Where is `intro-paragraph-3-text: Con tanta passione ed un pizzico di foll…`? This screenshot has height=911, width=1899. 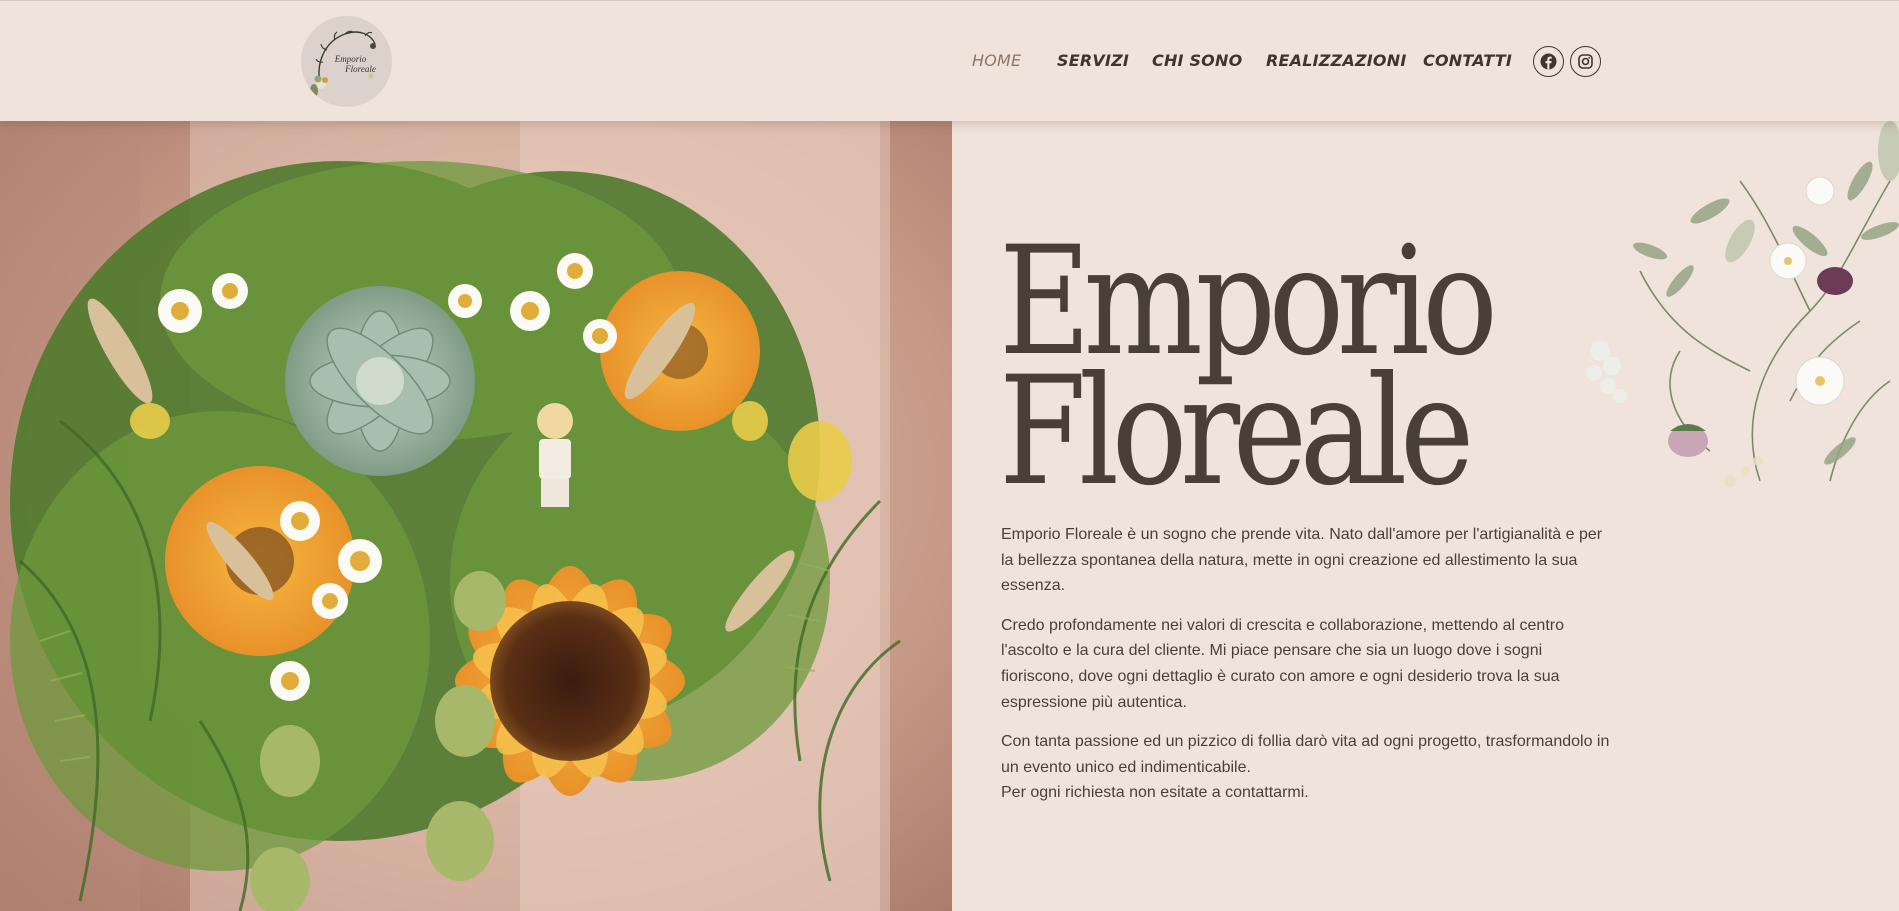 intro-paragraph-3-text: Con tanta passione ed un pizzico di foll… is located at coordinates (1305, 754).